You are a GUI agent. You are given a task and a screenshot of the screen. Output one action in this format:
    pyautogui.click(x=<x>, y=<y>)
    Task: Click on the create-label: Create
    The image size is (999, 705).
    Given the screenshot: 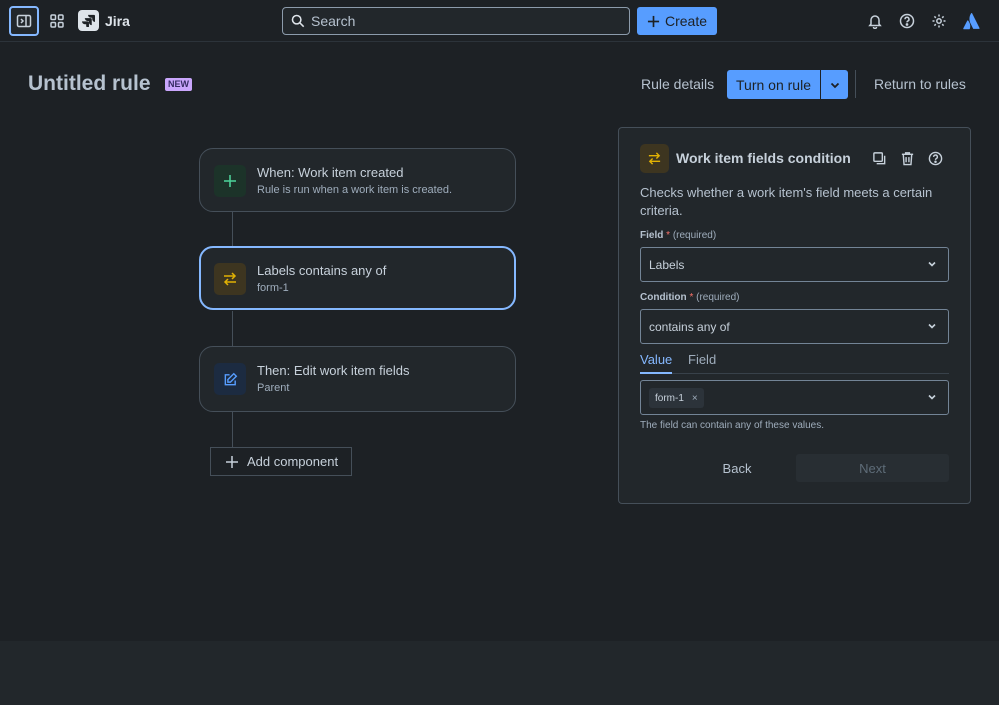 What is the action you would take?
    pyautogui.click(x=686, y=21)
    